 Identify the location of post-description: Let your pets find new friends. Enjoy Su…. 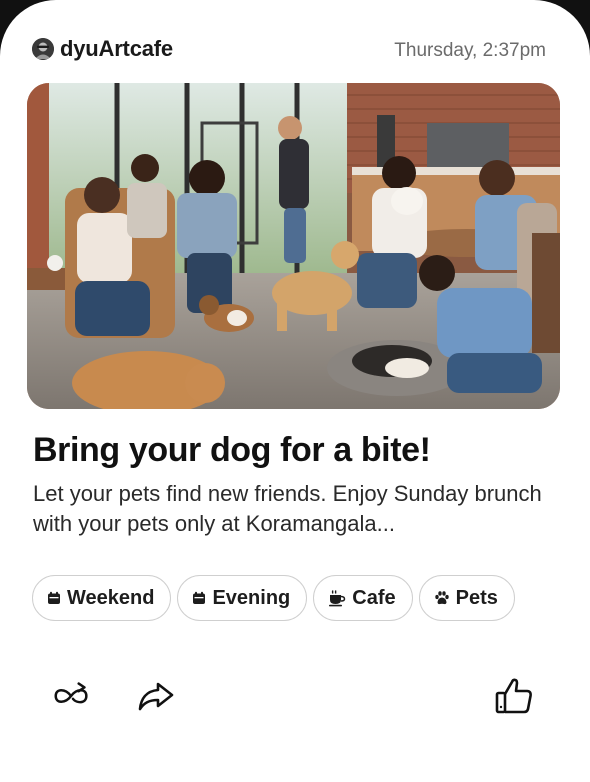
(287, 508).